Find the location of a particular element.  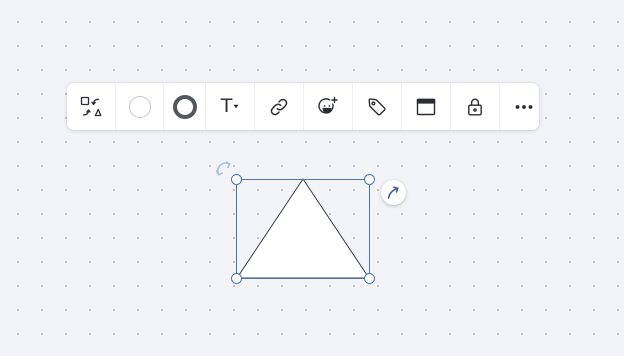

connector-arrow-icon is located at coordinates (393, 192).